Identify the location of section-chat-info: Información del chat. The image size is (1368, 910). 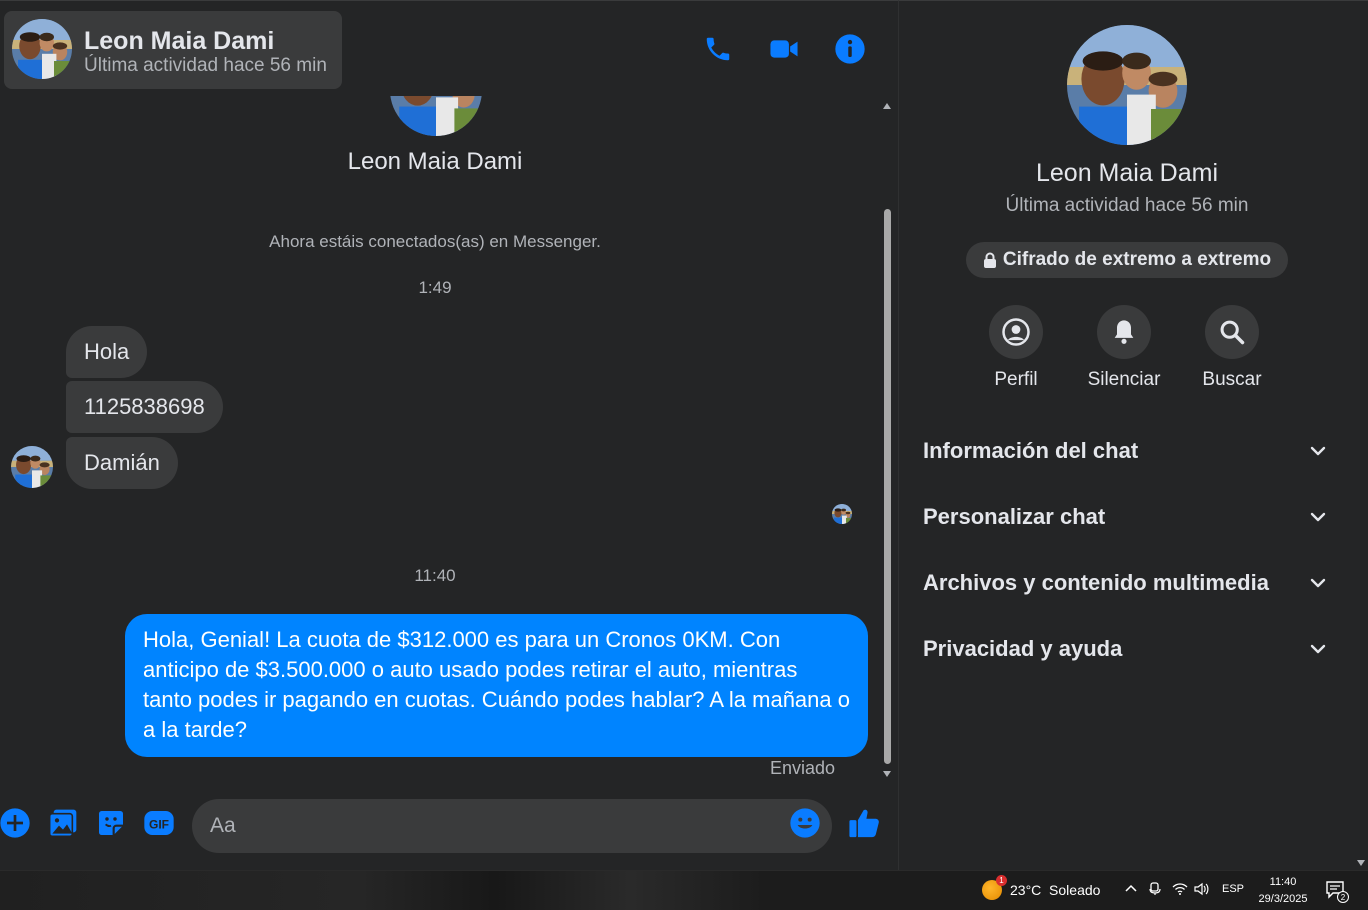
(1125, 451).